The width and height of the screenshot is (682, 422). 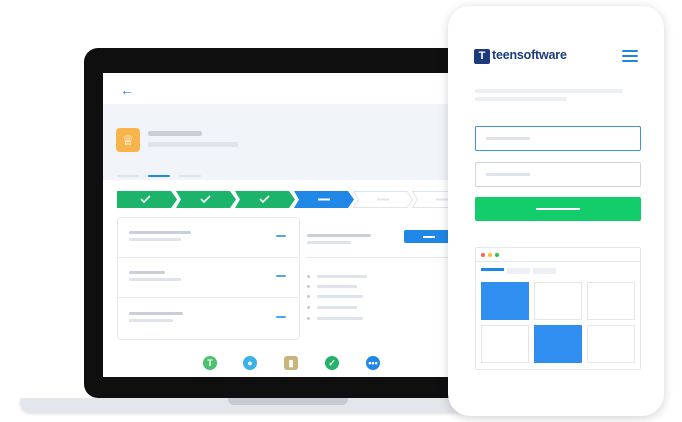 I want to click on more-icon: •••, so click(x=373, y=363).